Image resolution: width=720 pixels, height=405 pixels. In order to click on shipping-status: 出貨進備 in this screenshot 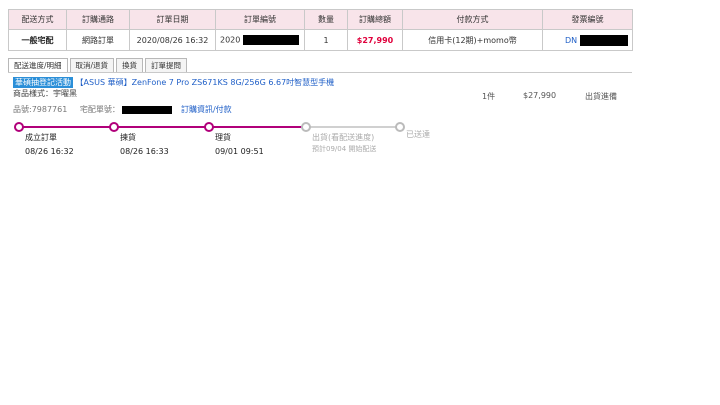, I will do `click(601, 96)`.